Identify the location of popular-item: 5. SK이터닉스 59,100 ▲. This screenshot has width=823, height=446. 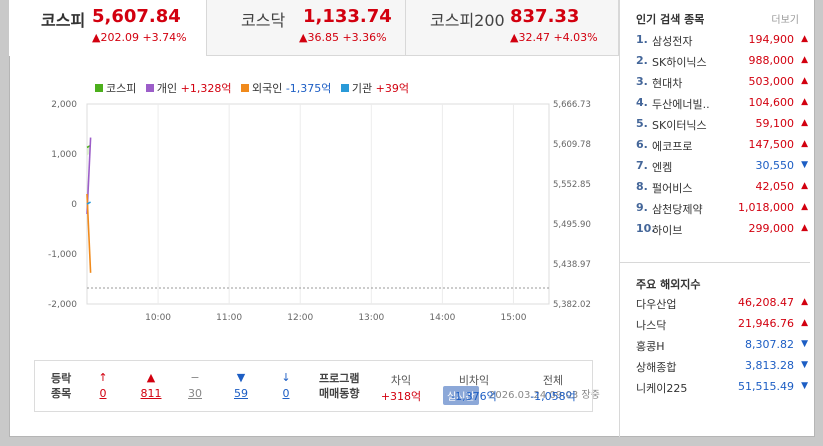
(722, 127).